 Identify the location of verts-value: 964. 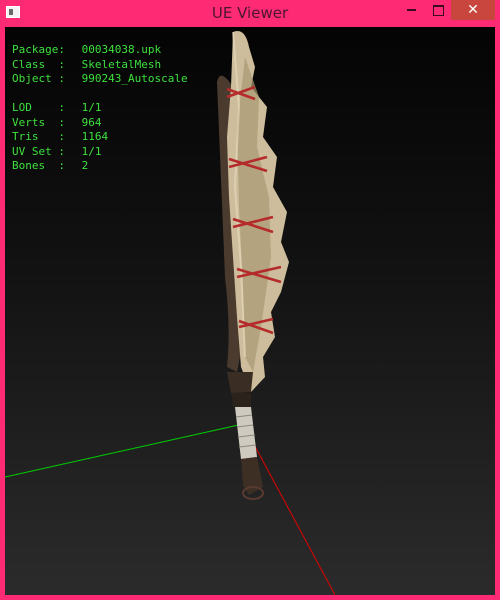
(91, 122).